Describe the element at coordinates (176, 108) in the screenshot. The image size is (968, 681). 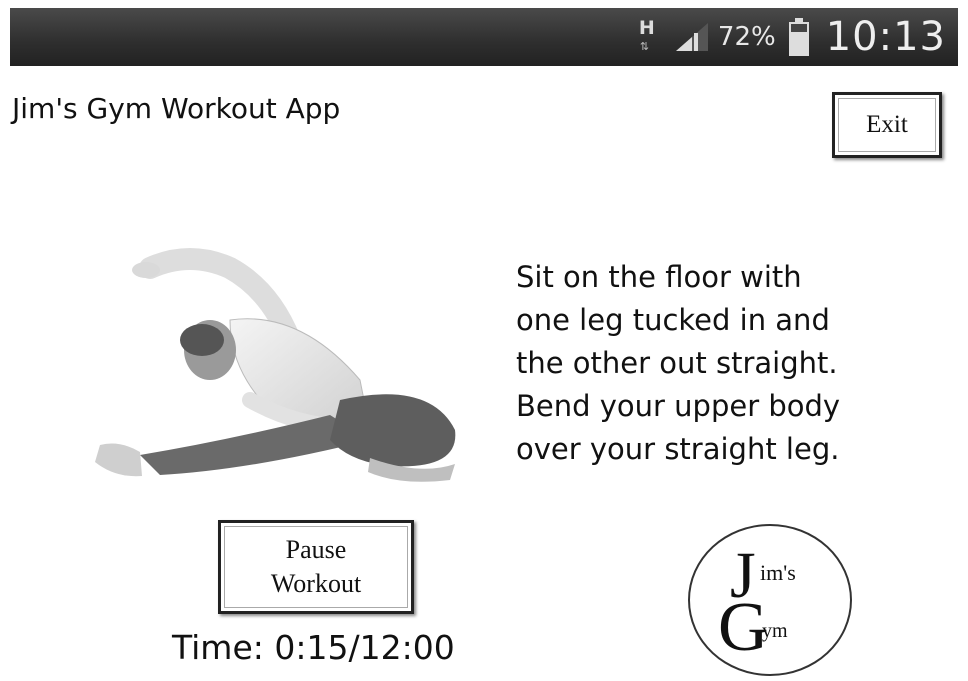
I see `app-title: Jim's Gym Workout App` at that location.